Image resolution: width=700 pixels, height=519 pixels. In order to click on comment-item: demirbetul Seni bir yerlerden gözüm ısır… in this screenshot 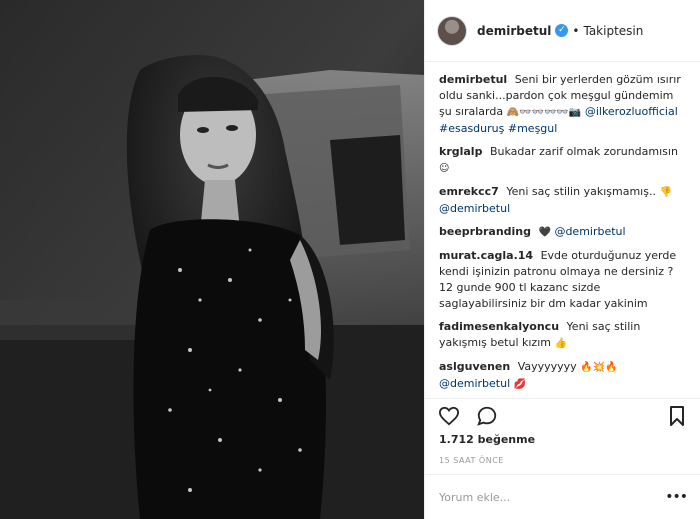, I will do `click(563, 104)`.